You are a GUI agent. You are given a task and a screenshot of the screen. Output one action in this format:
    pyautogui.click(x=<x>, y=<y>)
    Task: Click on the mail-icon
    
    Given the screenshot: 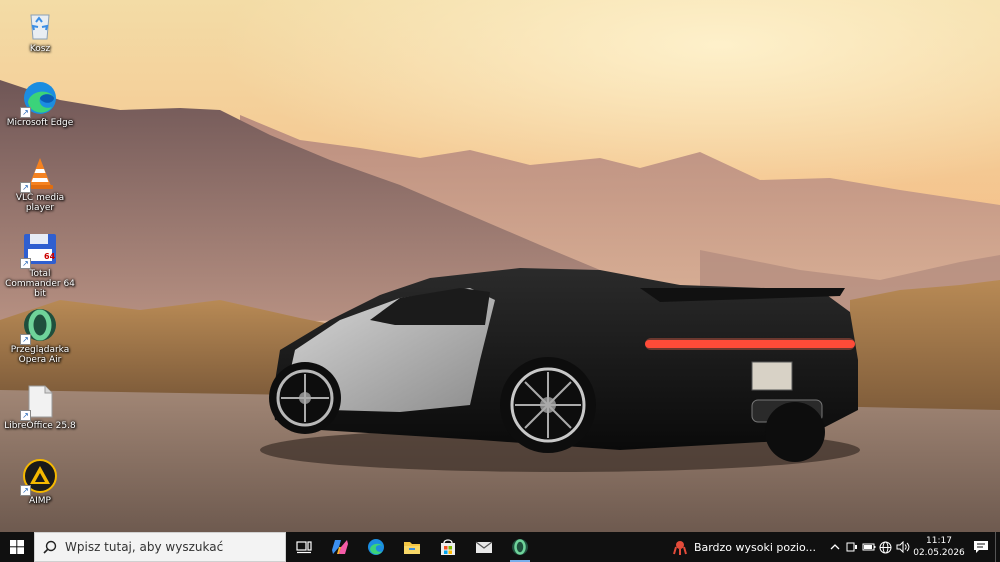 What is the action you would take?
    pyautogui.click(x=484, y=547)
    